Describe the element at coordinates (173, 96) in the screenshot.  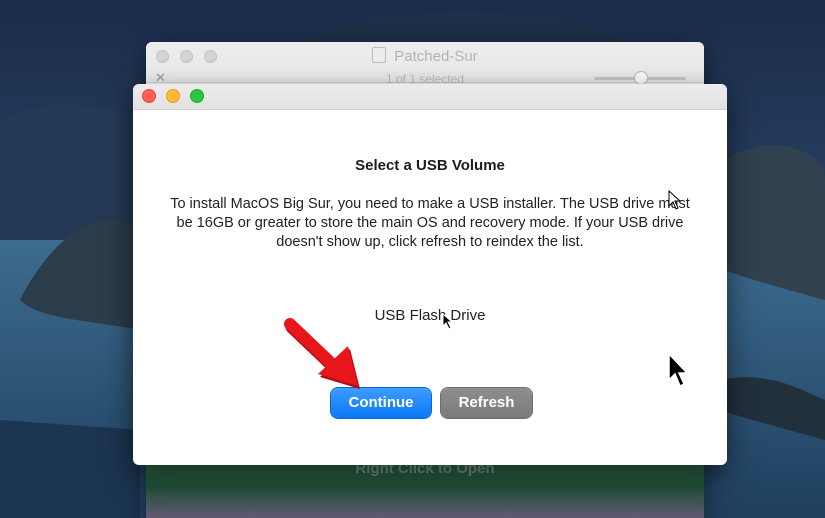
I see `minimize-button` at that location.